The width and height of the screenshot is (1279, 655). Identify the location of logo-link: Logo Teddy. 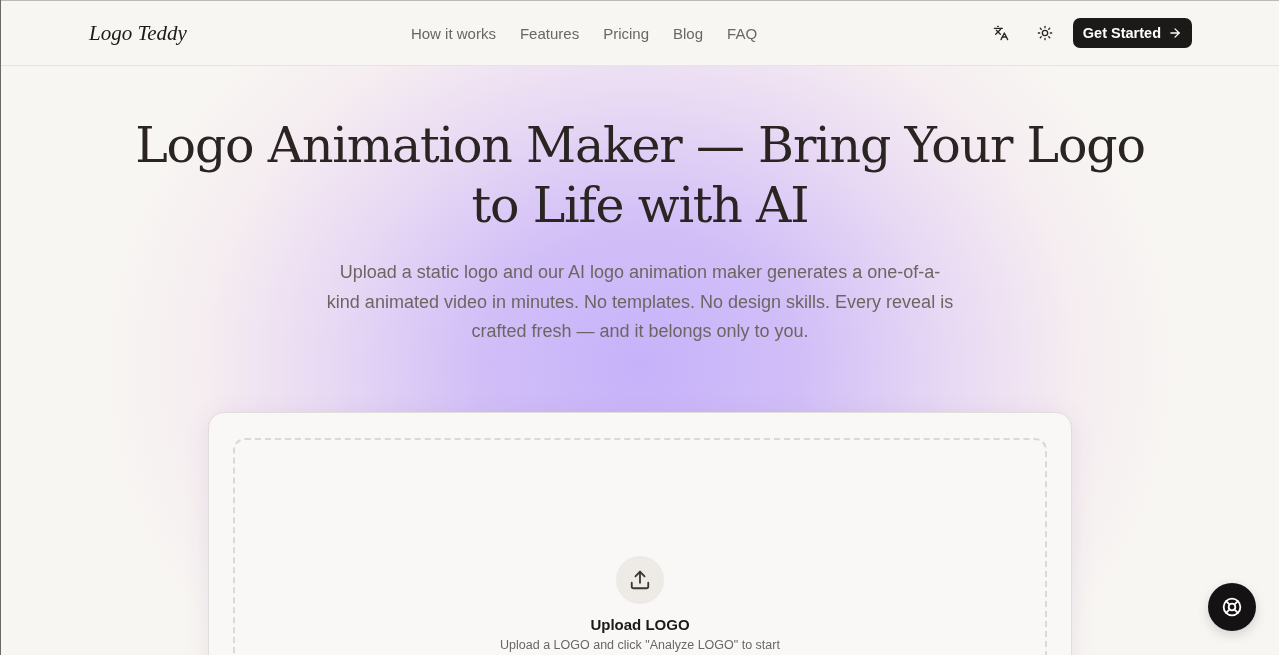
(138, 33).